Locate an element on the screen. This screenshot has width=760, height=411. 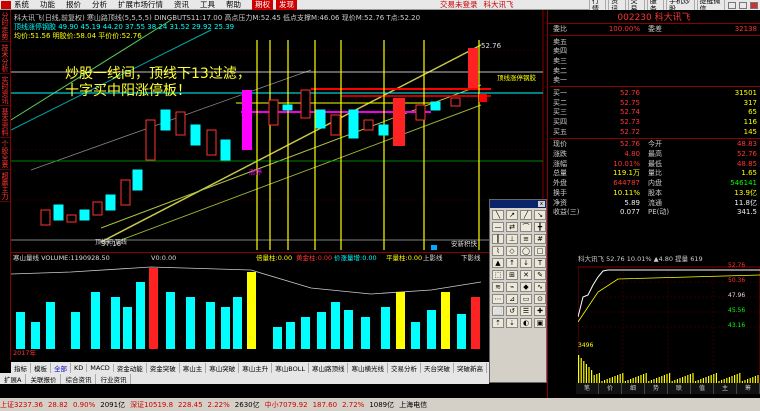
draw-tool-33-icon: ↺ is located at coordinates (512, 311).